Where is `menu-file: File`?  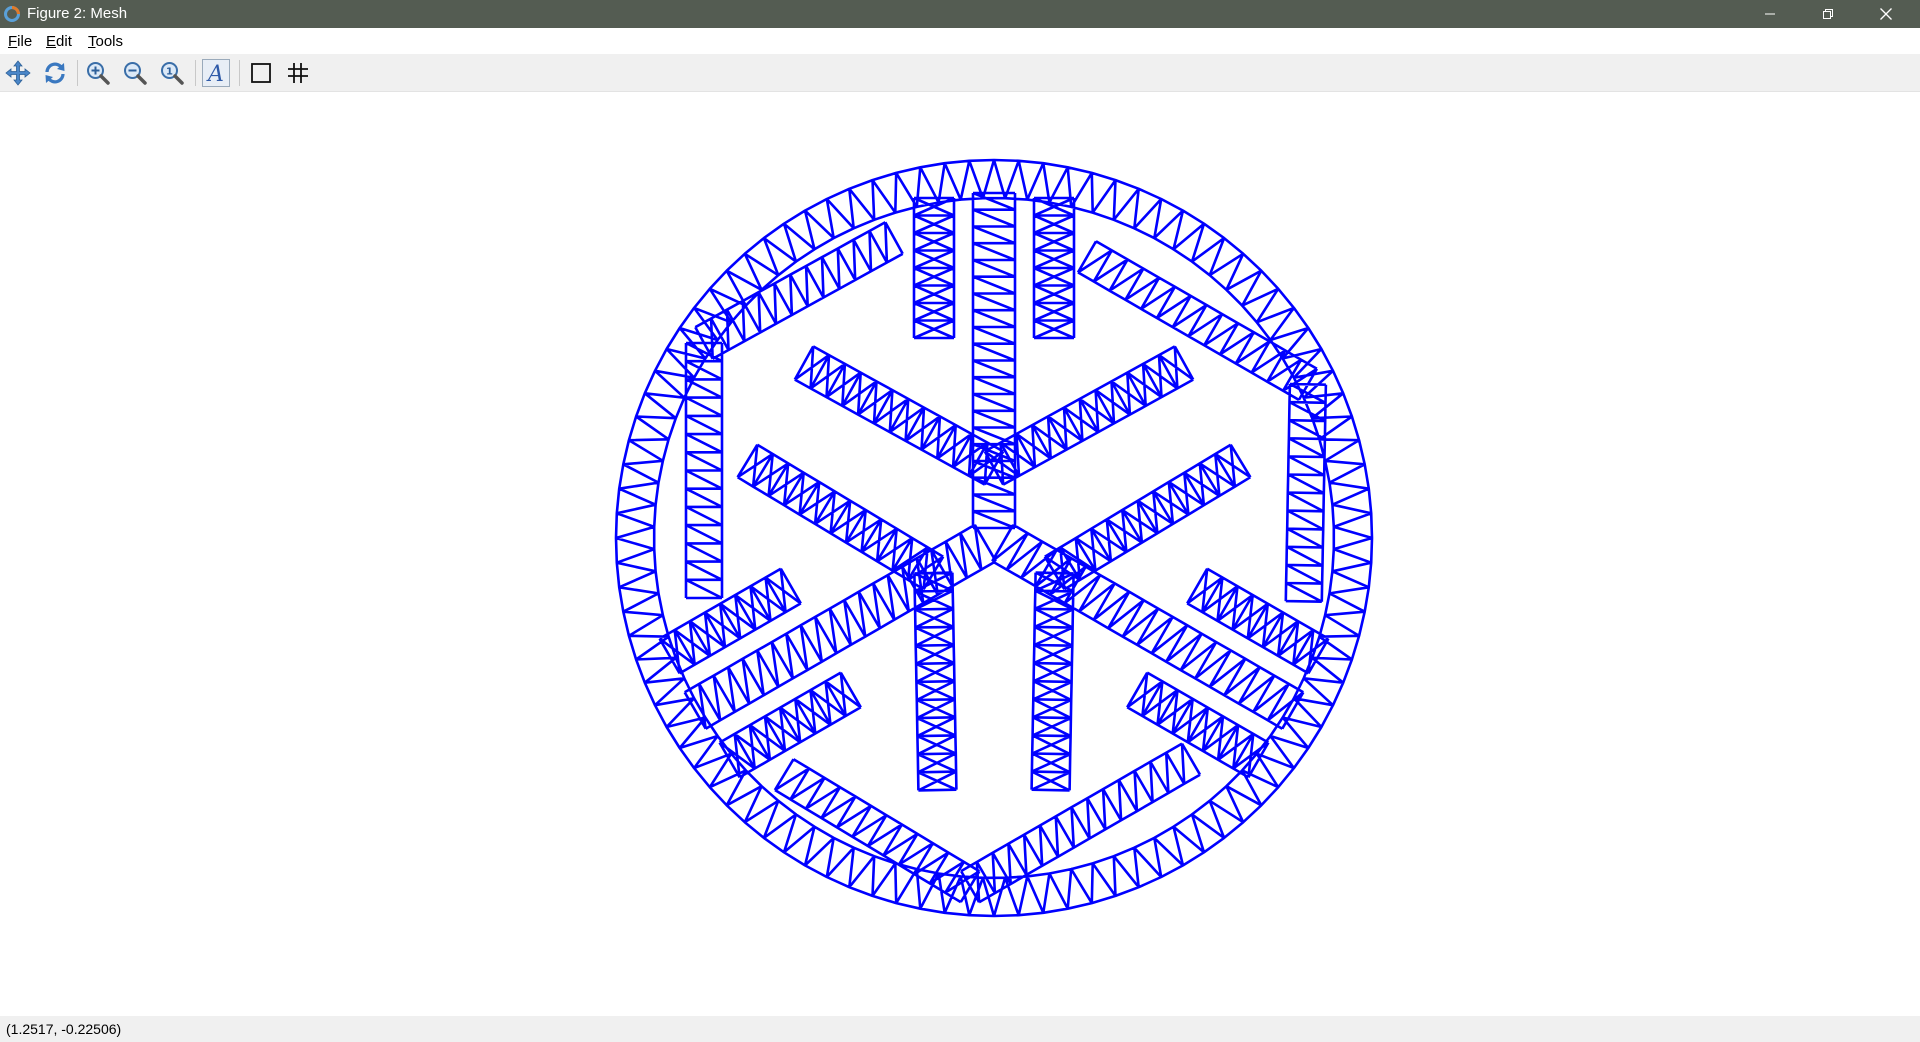
menu-file: File is located at coordinates (20, 42).